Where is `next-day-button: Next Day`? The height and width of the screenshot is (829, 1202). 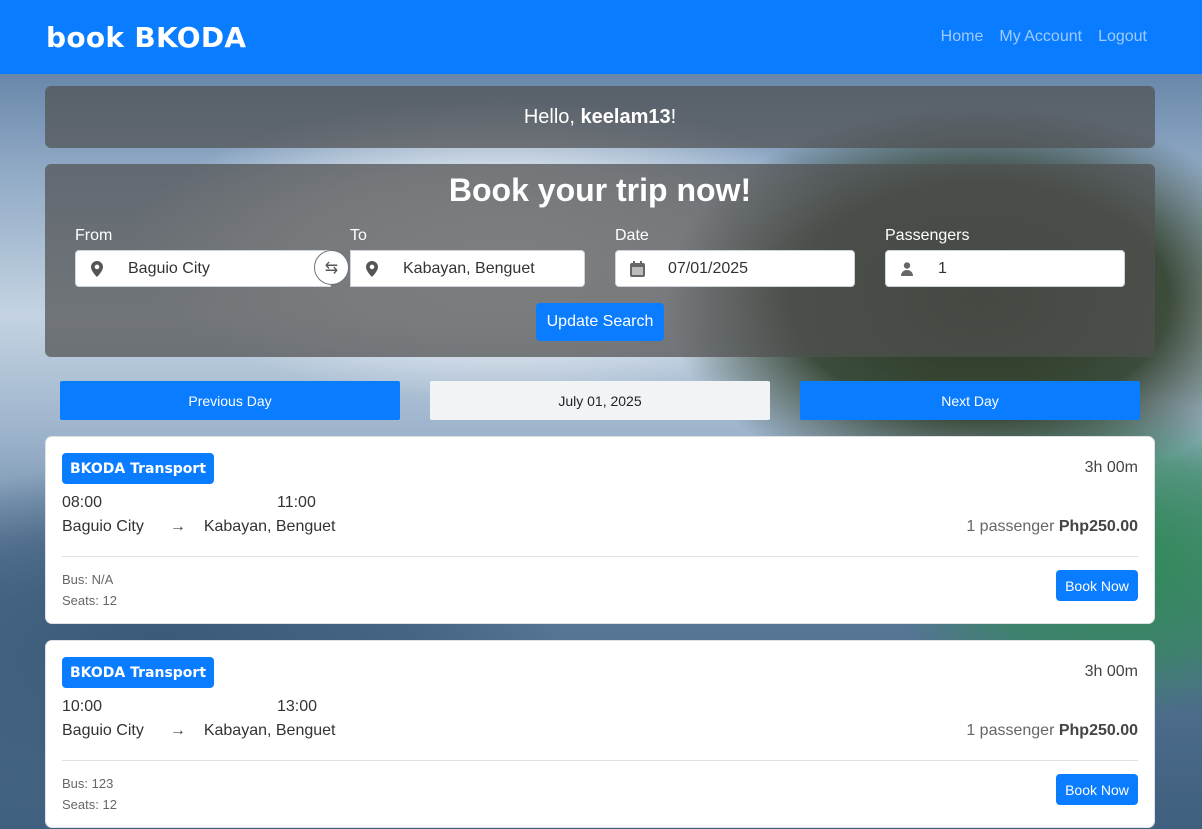 next-day-button: Next Day is located at coordinates (970, 400).